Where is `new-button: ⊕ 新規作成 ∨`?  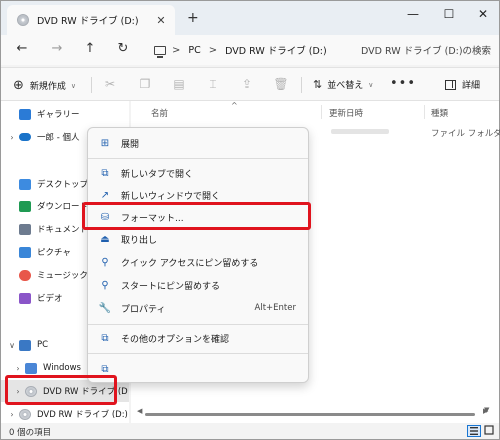
new-button: ⊕ 新規作成 ∨ is located at coordinates (44, 85).